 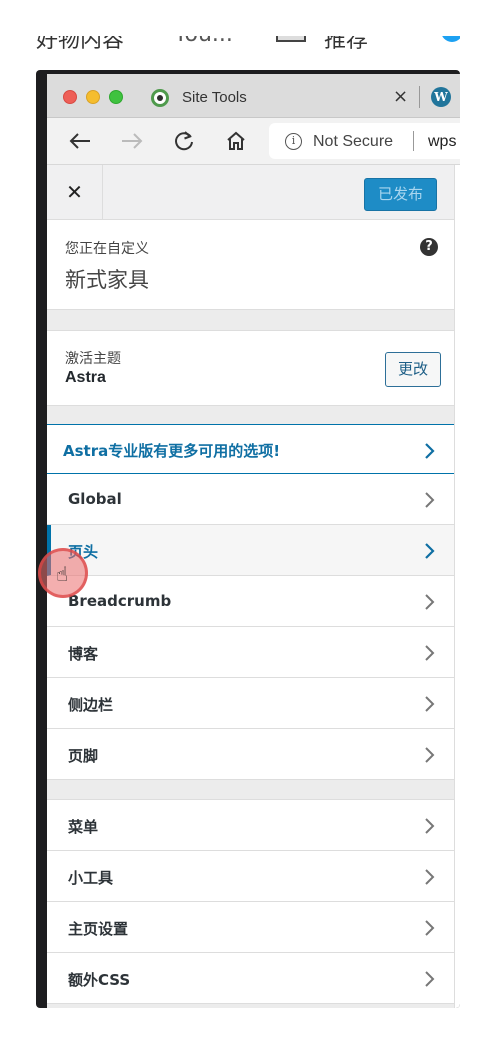 What do you see at coordinates (291, 39) in the screenshot?
I see `background-box-icon` at bounding box center [291, 39].